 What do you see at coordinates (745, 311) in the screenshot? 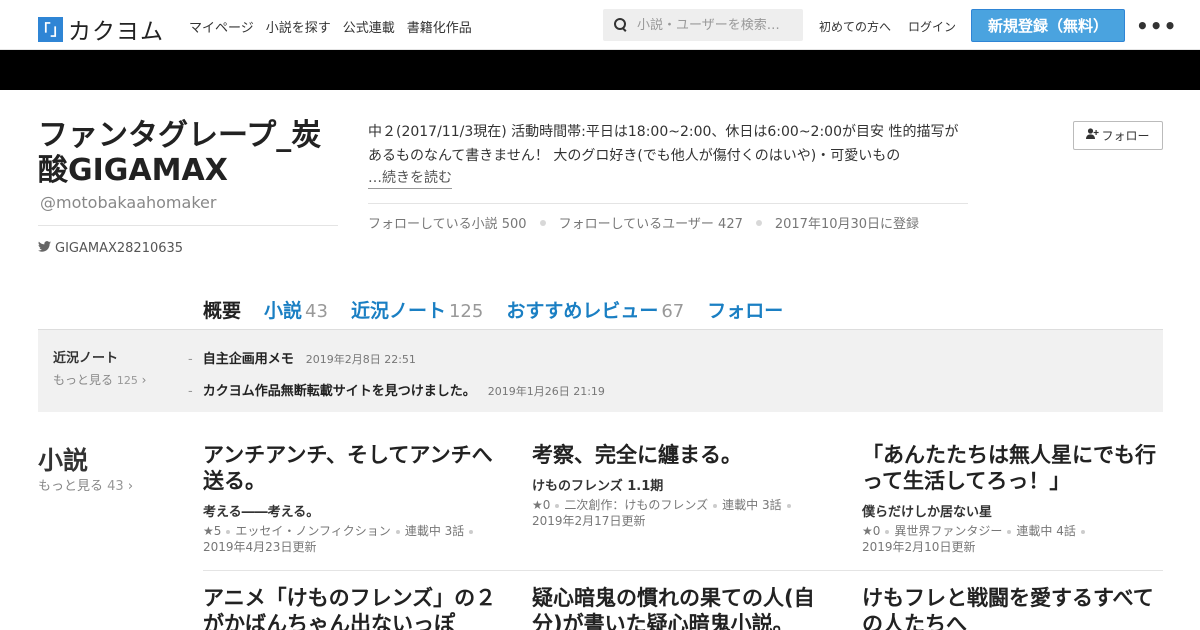
I see `tab-label: フォロー` at bounding box center [745, 311].